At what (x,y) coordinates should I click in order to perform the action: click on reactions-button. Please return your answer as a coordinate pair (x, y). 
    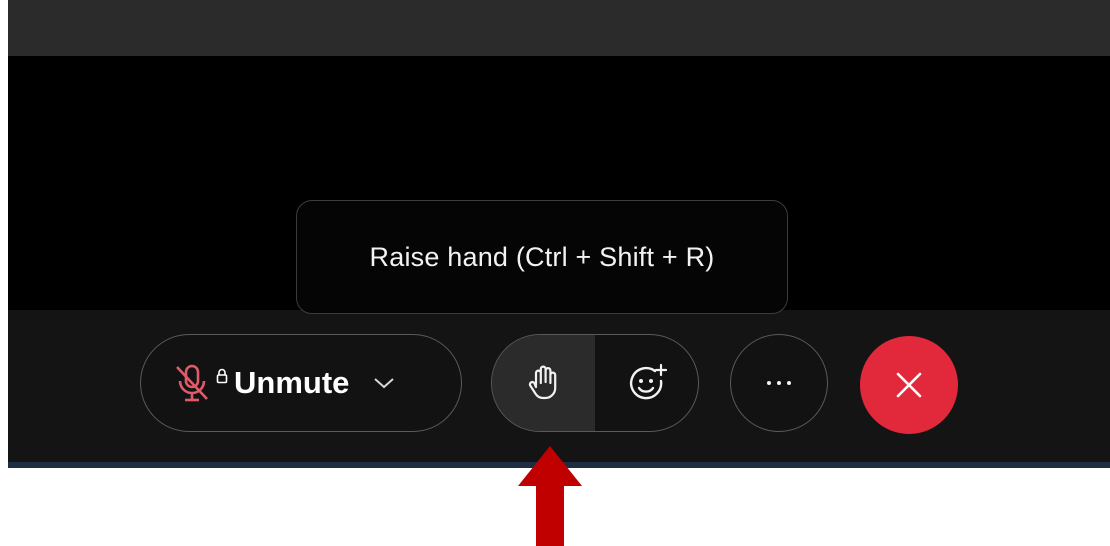
    Looking at the image, I should click on (646, 383).